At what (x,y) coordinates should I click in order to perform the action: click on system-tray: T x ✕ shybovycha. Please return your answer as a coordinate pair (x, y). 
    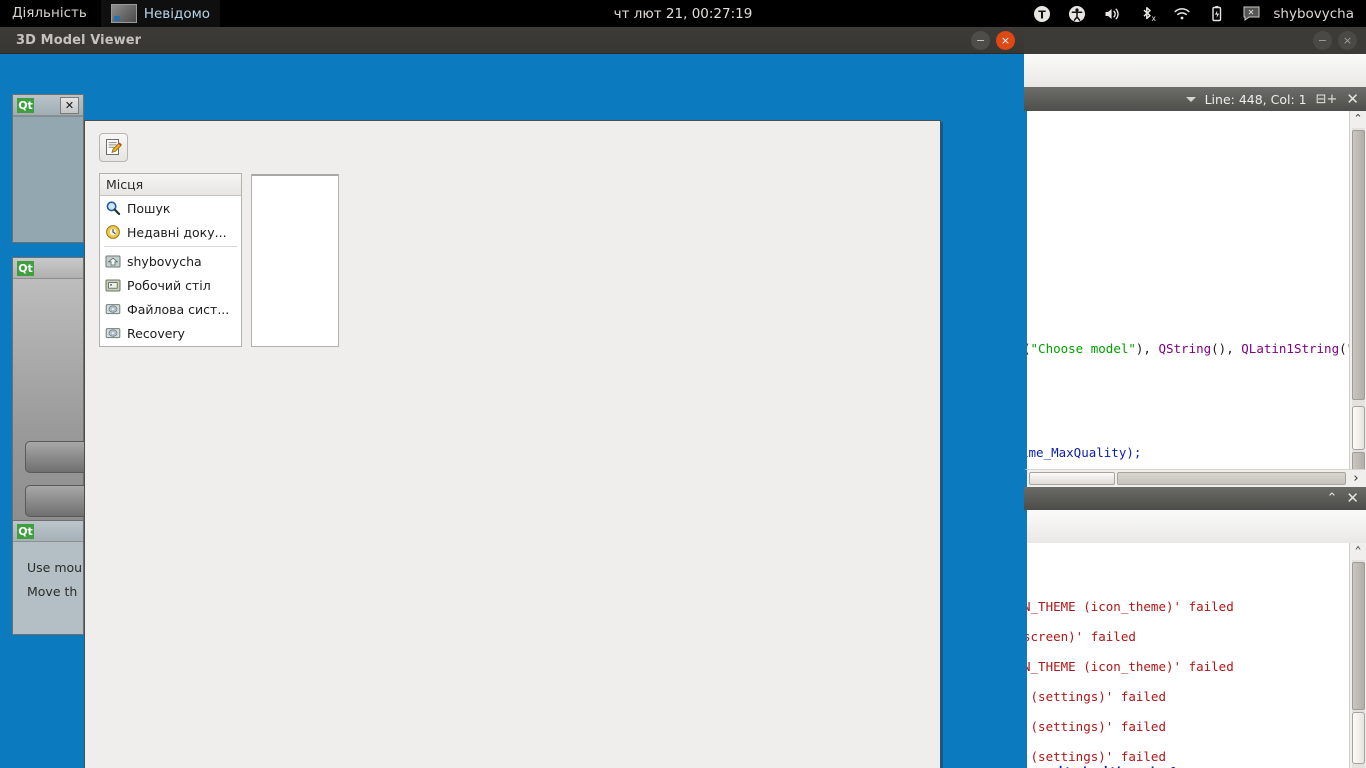
    Looking at the image, I should click on (1199, 13).